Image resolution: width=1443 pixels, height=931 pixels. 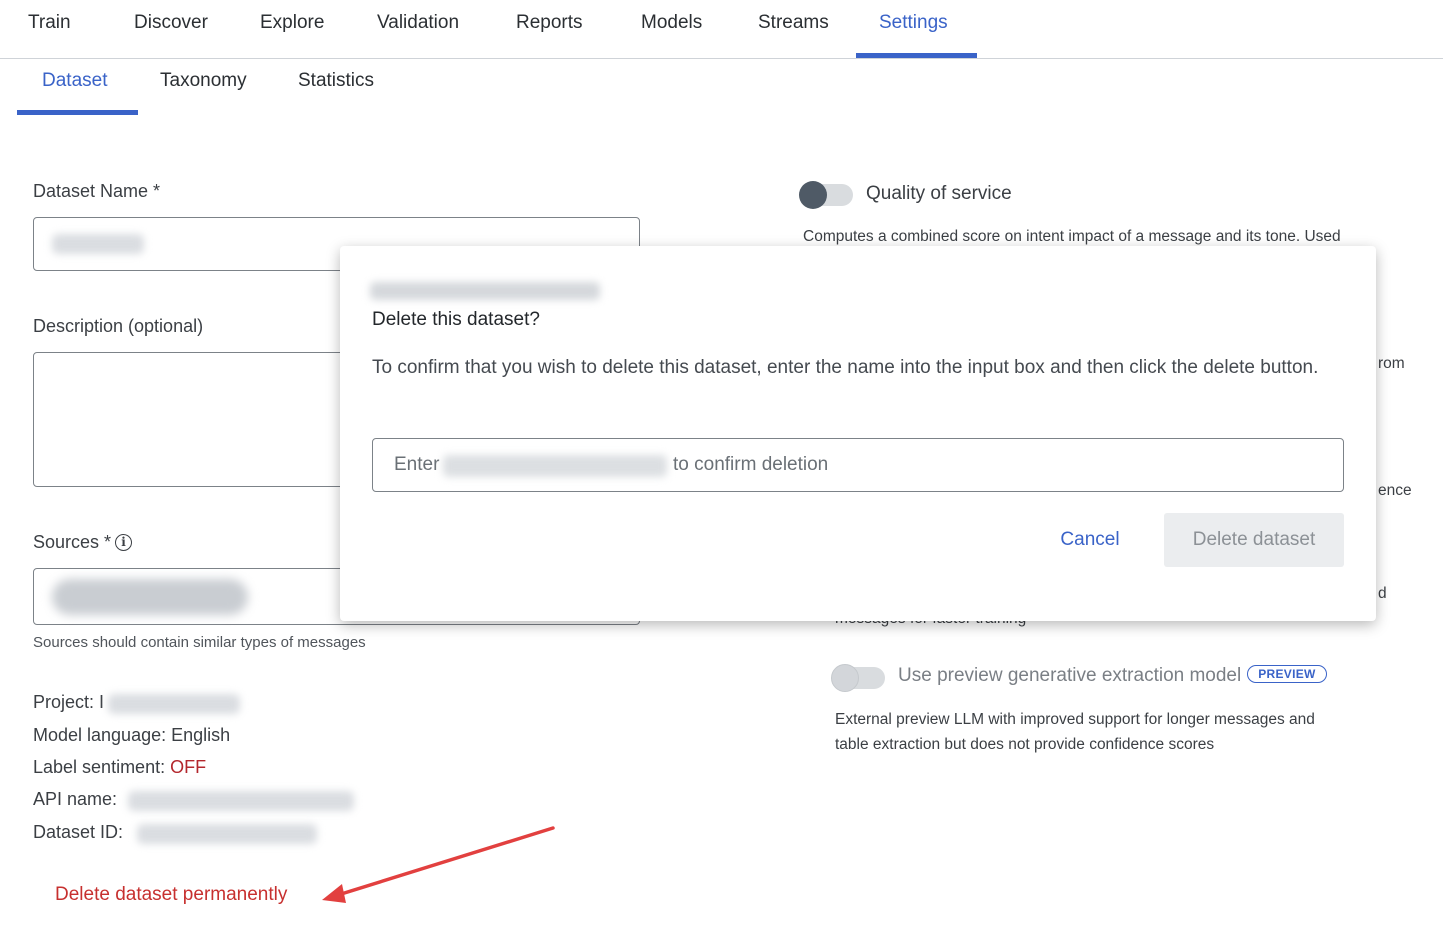 I want to click on arrow-shaft, so click(x=445, y=861).